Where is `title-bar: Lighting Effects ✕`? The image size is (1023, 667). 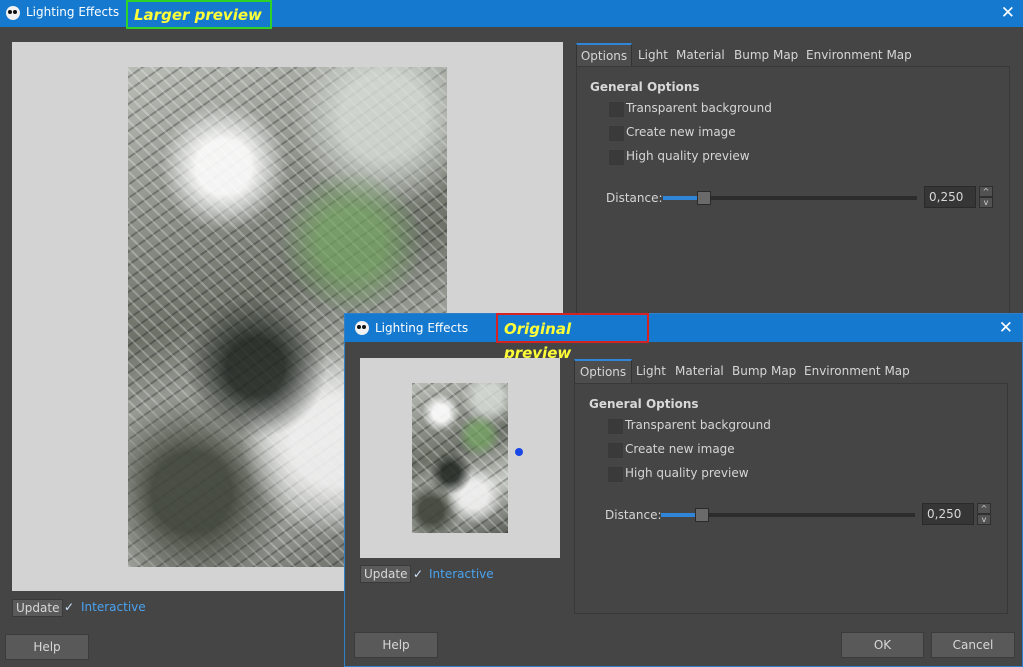
title-bar: Lighting Effects ✕ is located at coordinates (683, 328).